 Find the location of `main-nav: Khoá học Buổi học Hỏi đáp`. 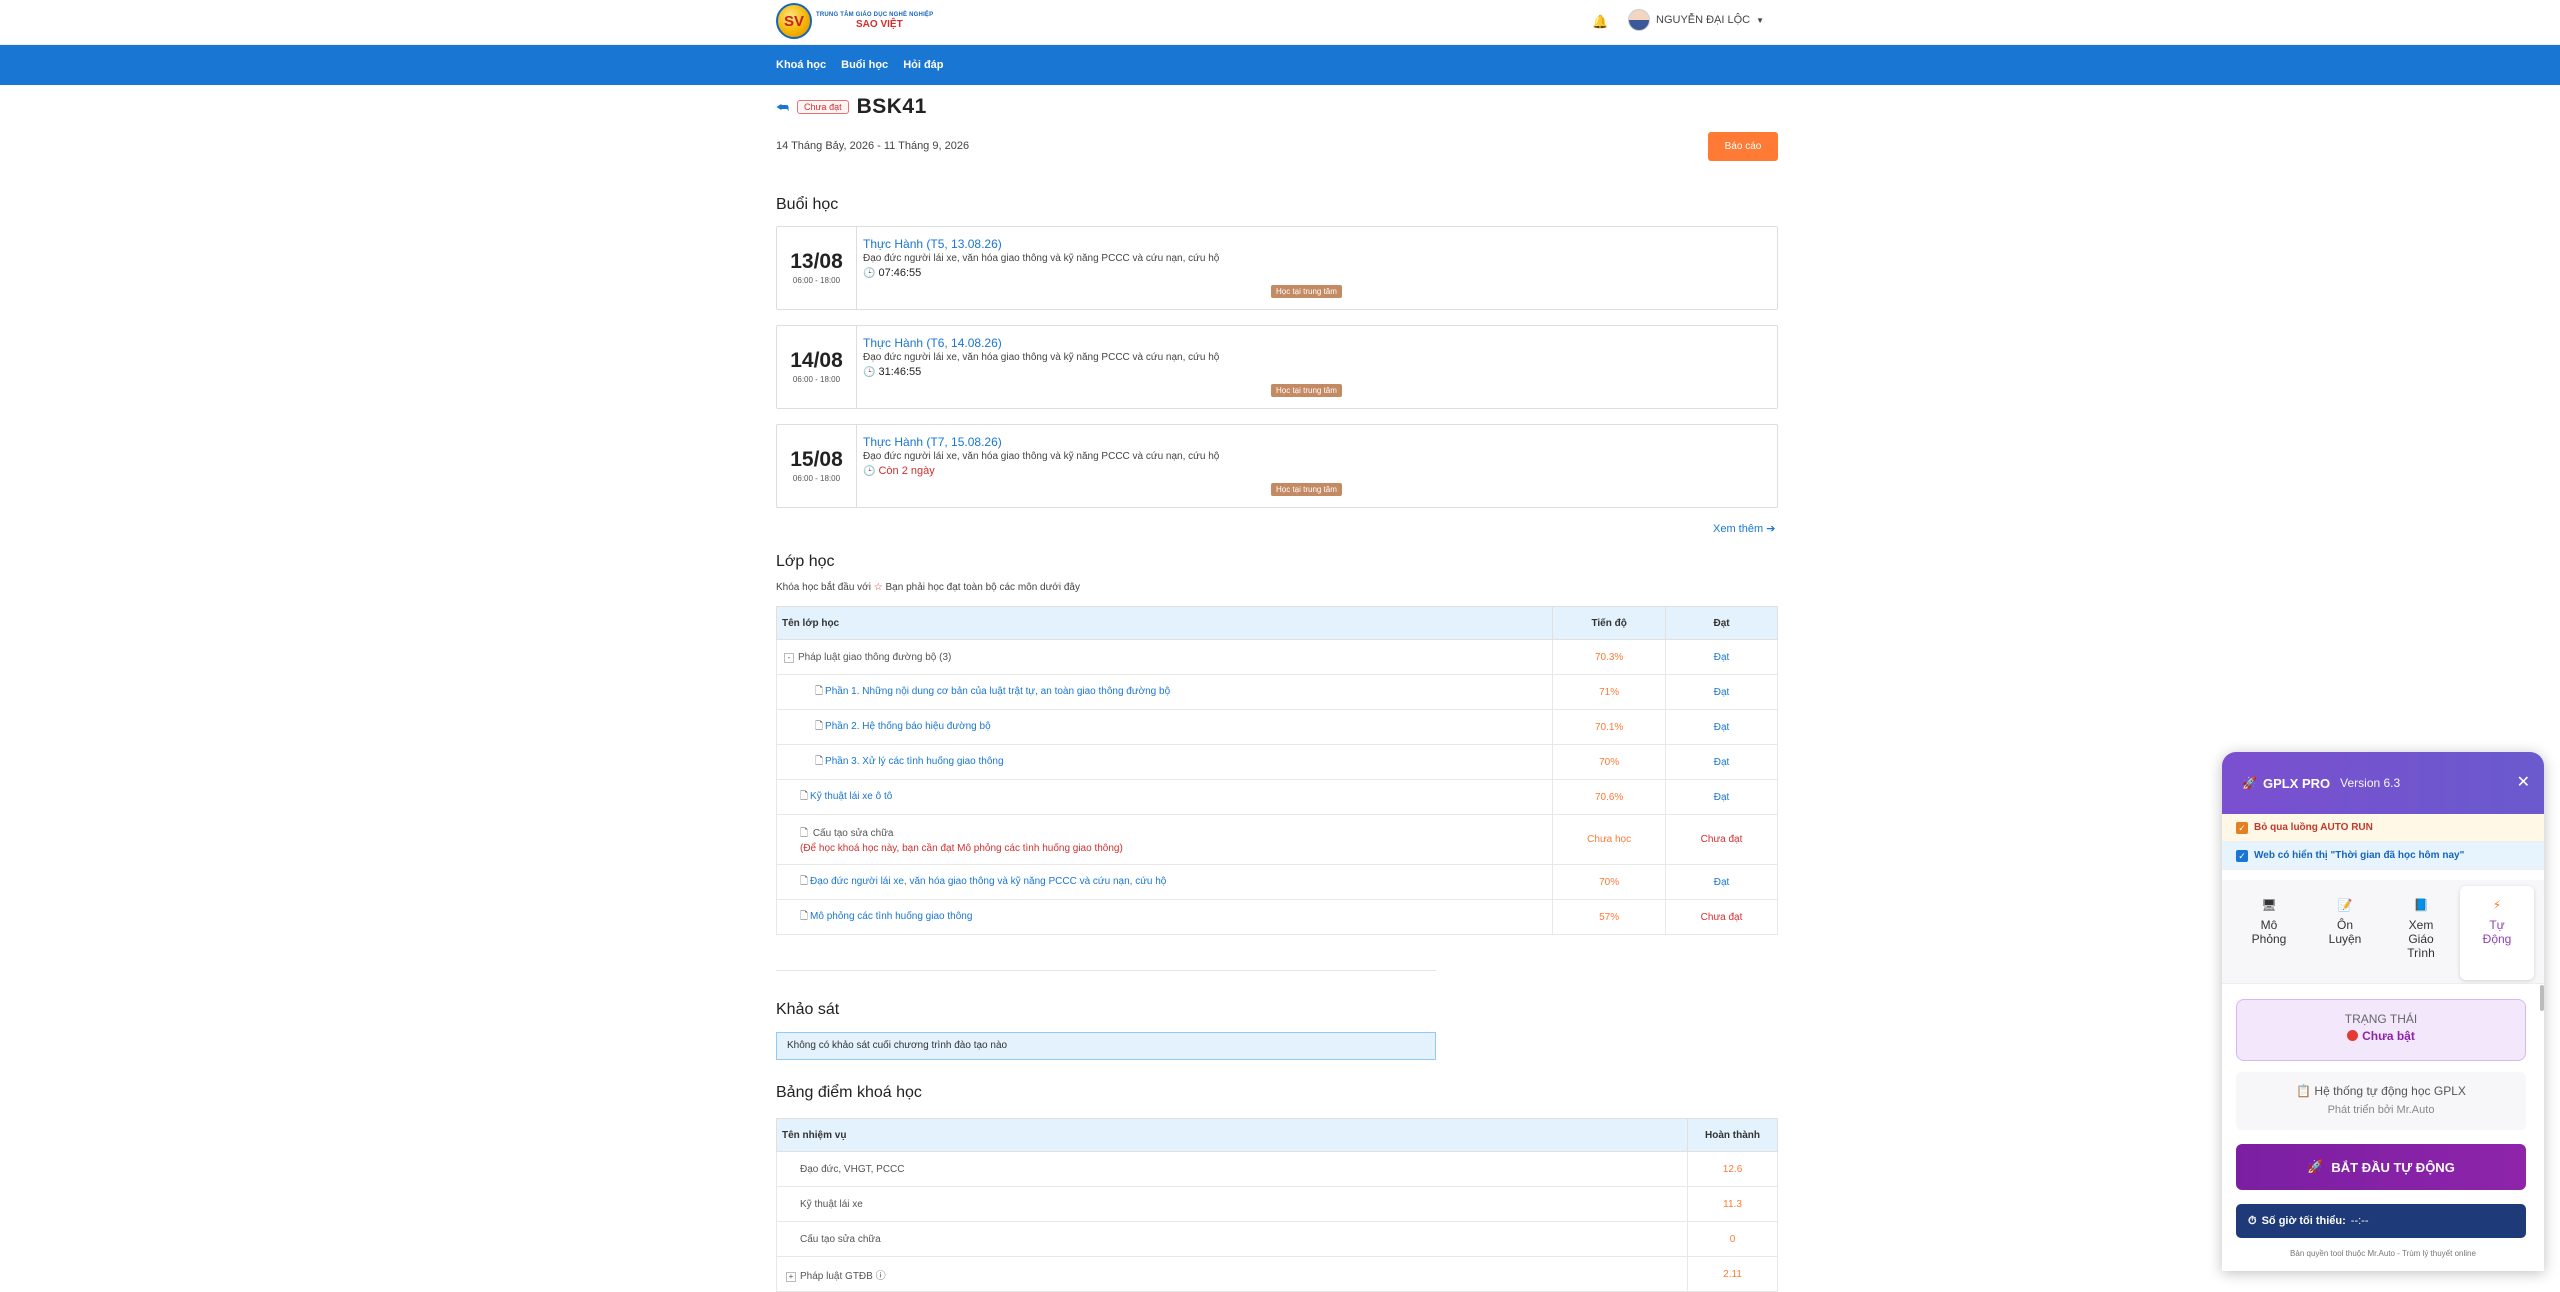

main-nav: Khoá học Buổi học Hỏi đáp is located at coordinates (1280, 65).